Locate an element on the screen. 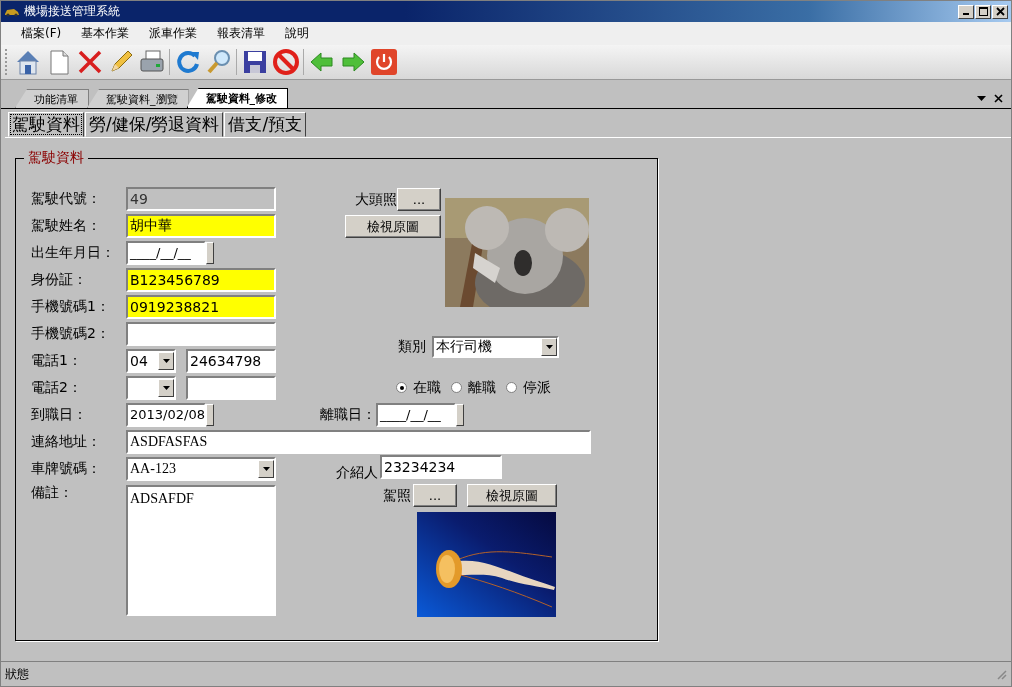  date-field: 2013/02/08 is located at coordinates (166, 414).